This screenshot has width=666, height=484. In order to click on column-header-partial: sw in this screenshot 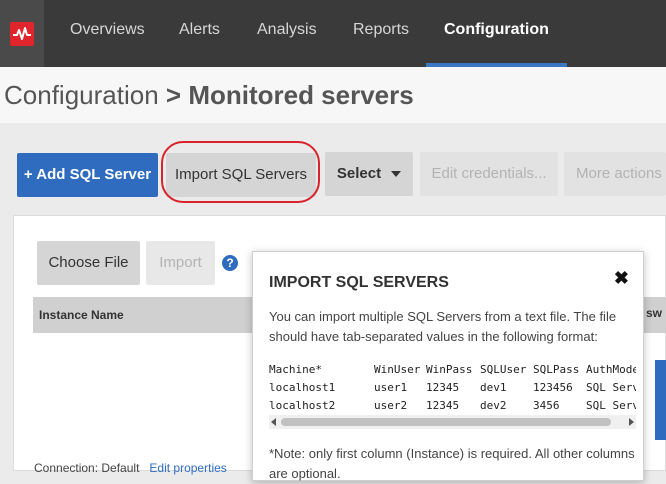, I will do `click(654, 313)`.